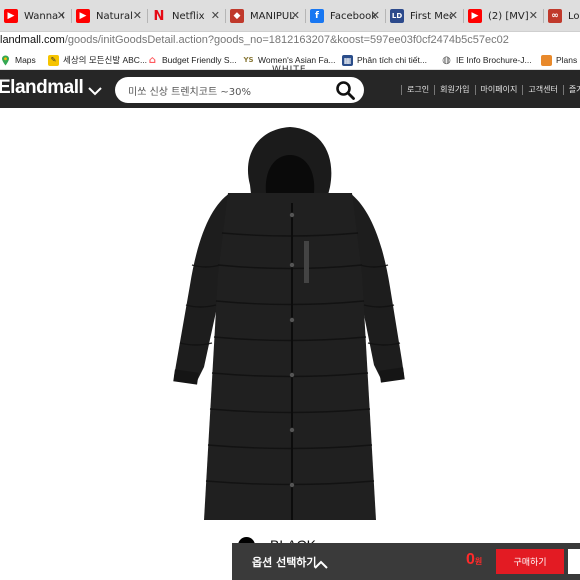 The height and width of the screenshot is (580, 580). What do you see at coordinates (36, 15) in the screenshot?
I see `browser-tab: ▶ Wanna On ✕` at bounding box center [36, 15].